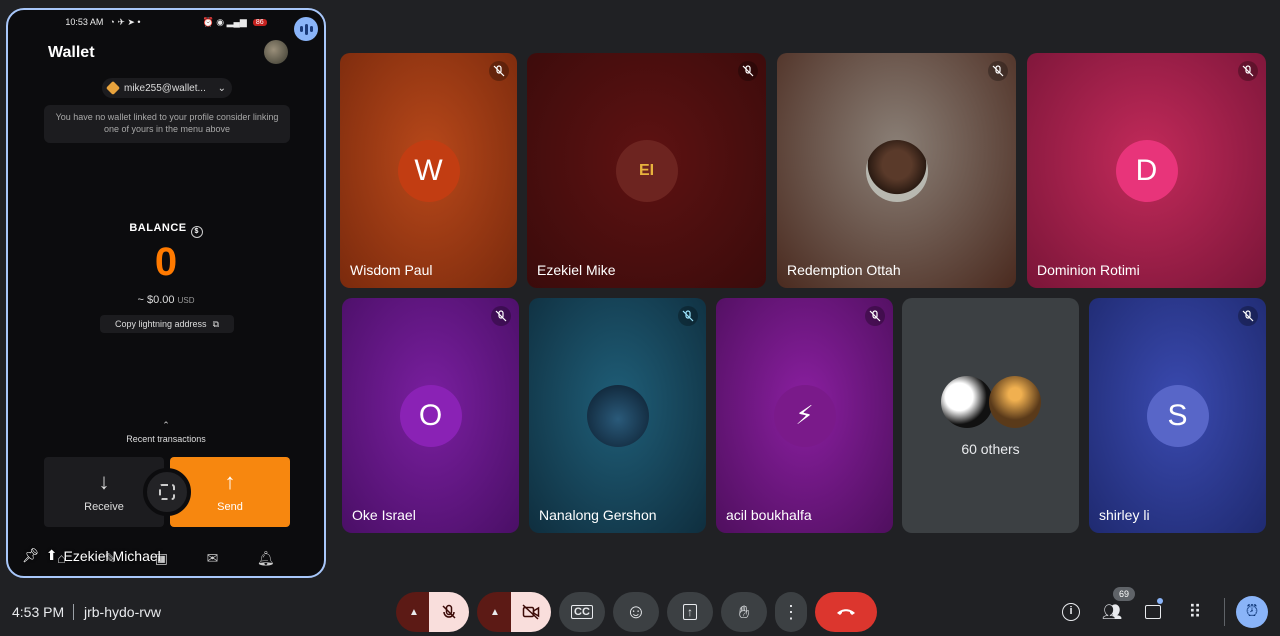 The image size is (1280, 636). I want to click on participant-name: Redemption Ottah, so click(844, 270).